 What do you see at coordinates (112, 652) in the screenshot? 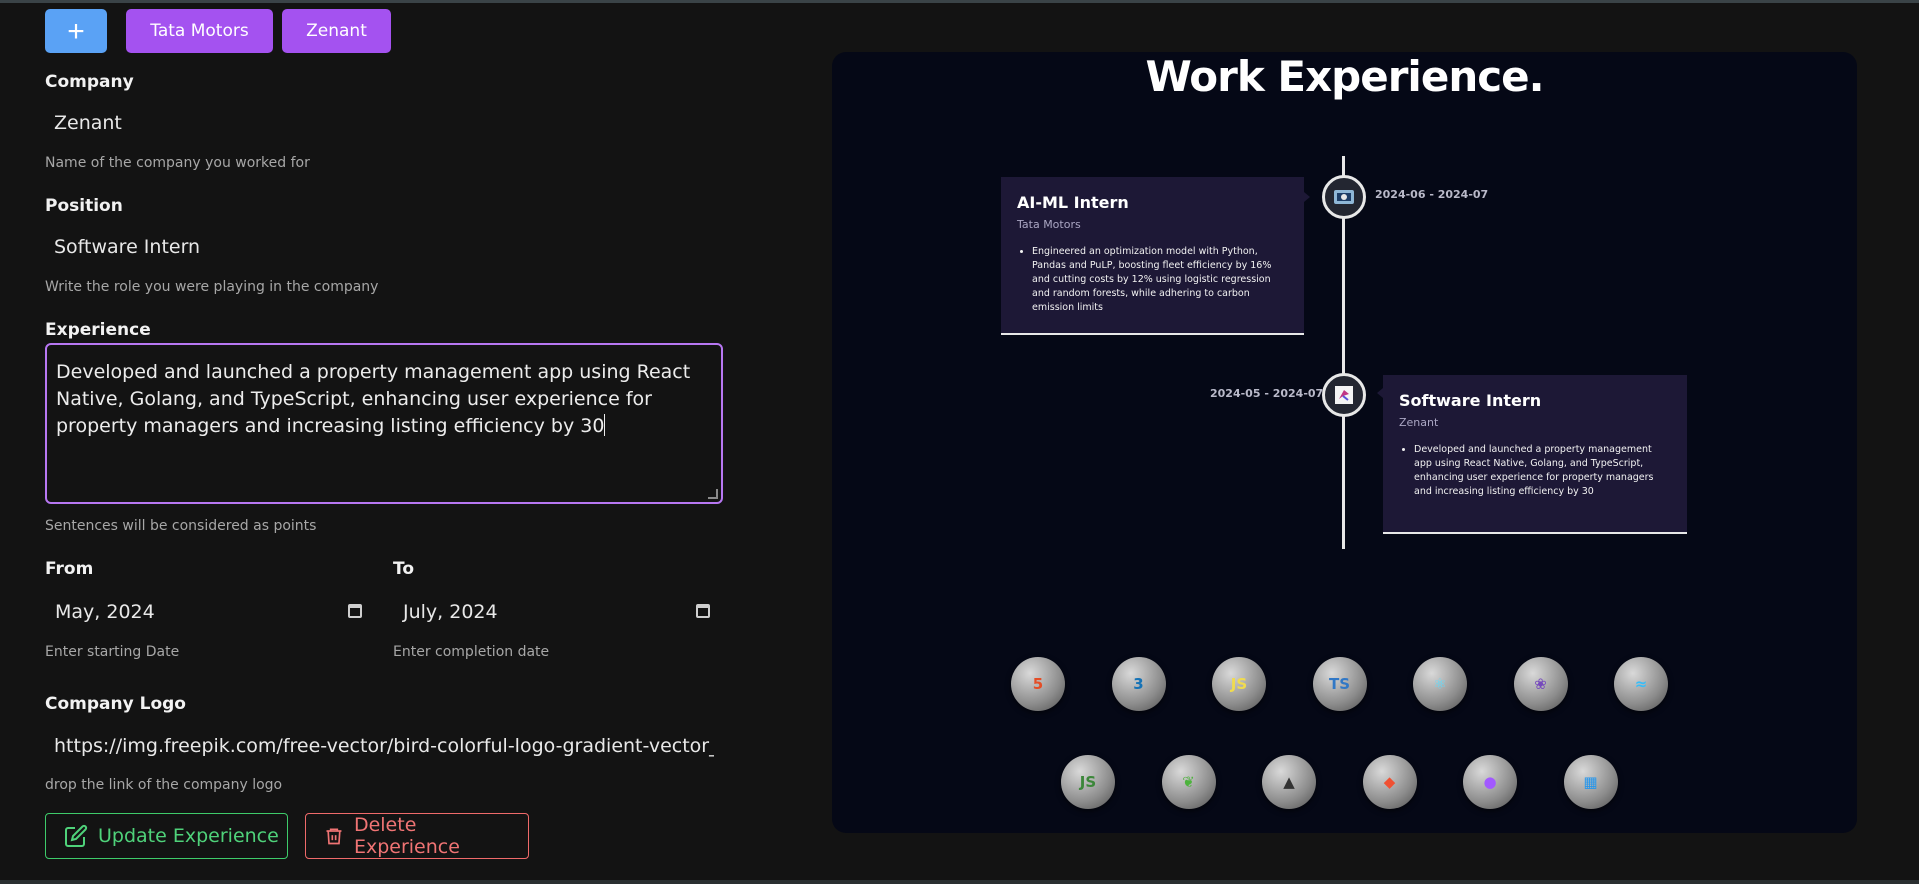
I see `from-hint: Enter starting Date` at bounding box center [112, 652].